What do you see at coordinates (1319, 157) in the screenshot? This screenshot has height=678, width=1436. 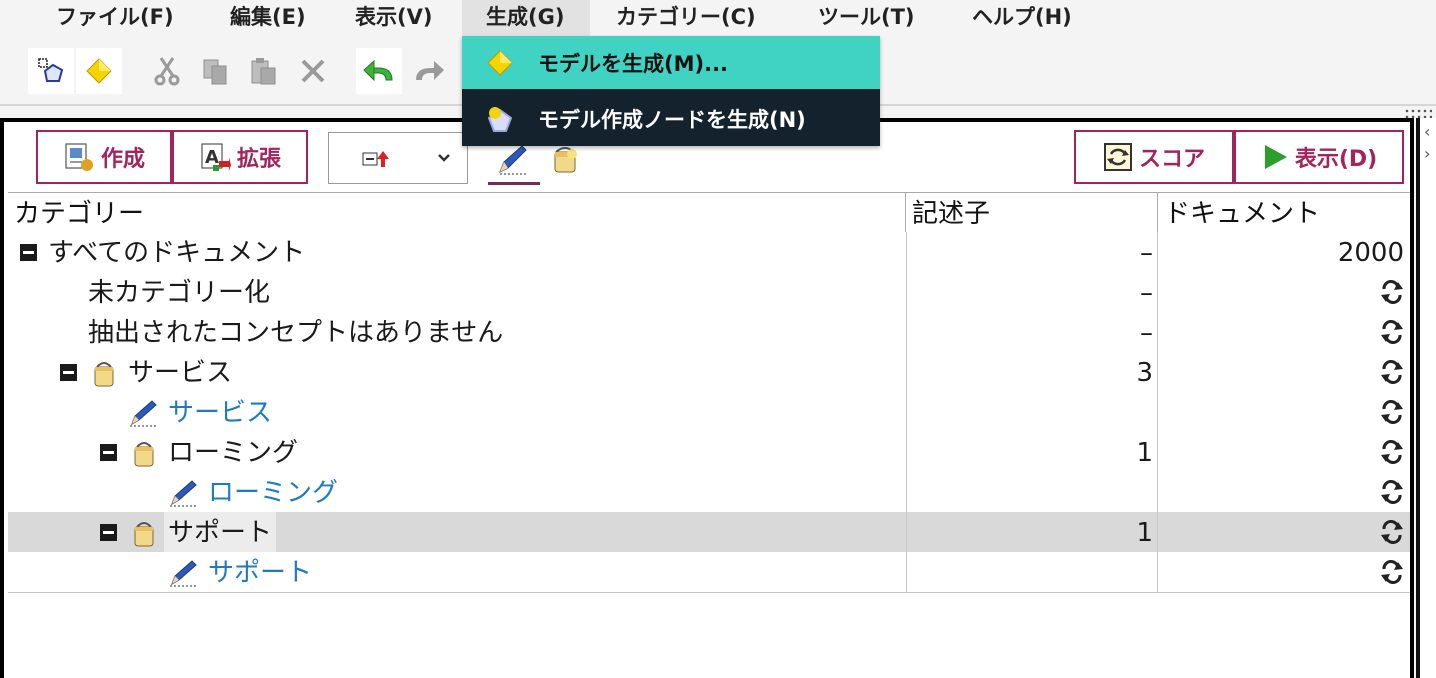 I see `display-button: 表示(D)` at bounding box center [1319, 157].